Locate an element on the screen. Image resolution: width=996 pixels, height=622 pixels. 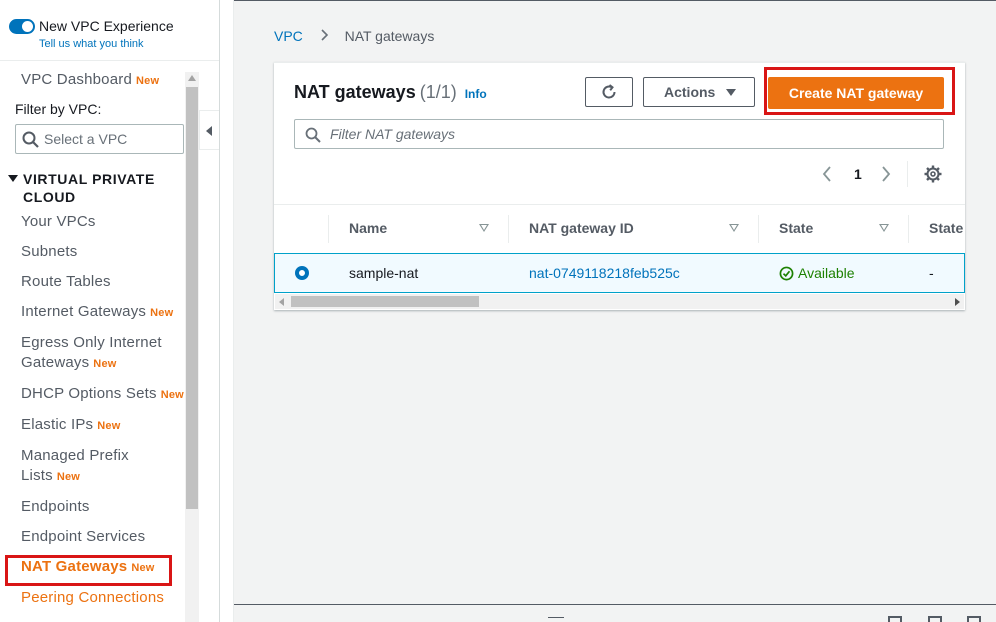
sidebar-item-label: Endpoints is located at coordinates (55, 506).